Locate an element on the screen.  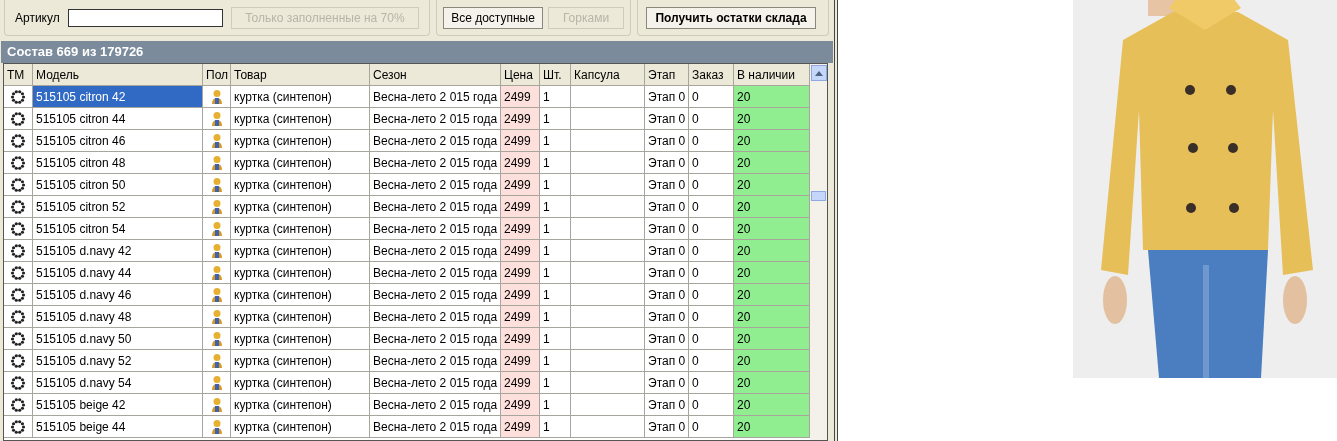
table-cell: 515105 d.navy 42 is located at coordinates (118, 251).